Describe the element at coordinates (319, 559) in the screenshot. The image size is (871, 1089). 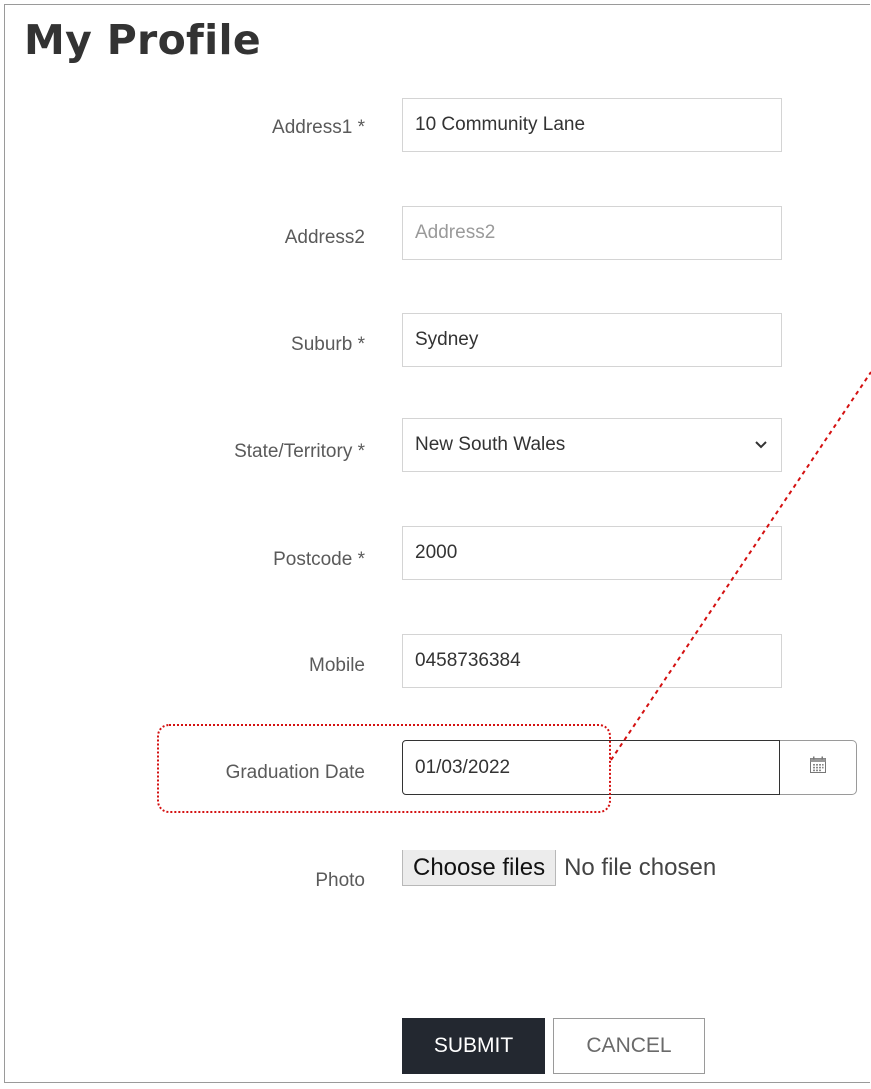
I see `postcode-label: Postcode *` at that location.